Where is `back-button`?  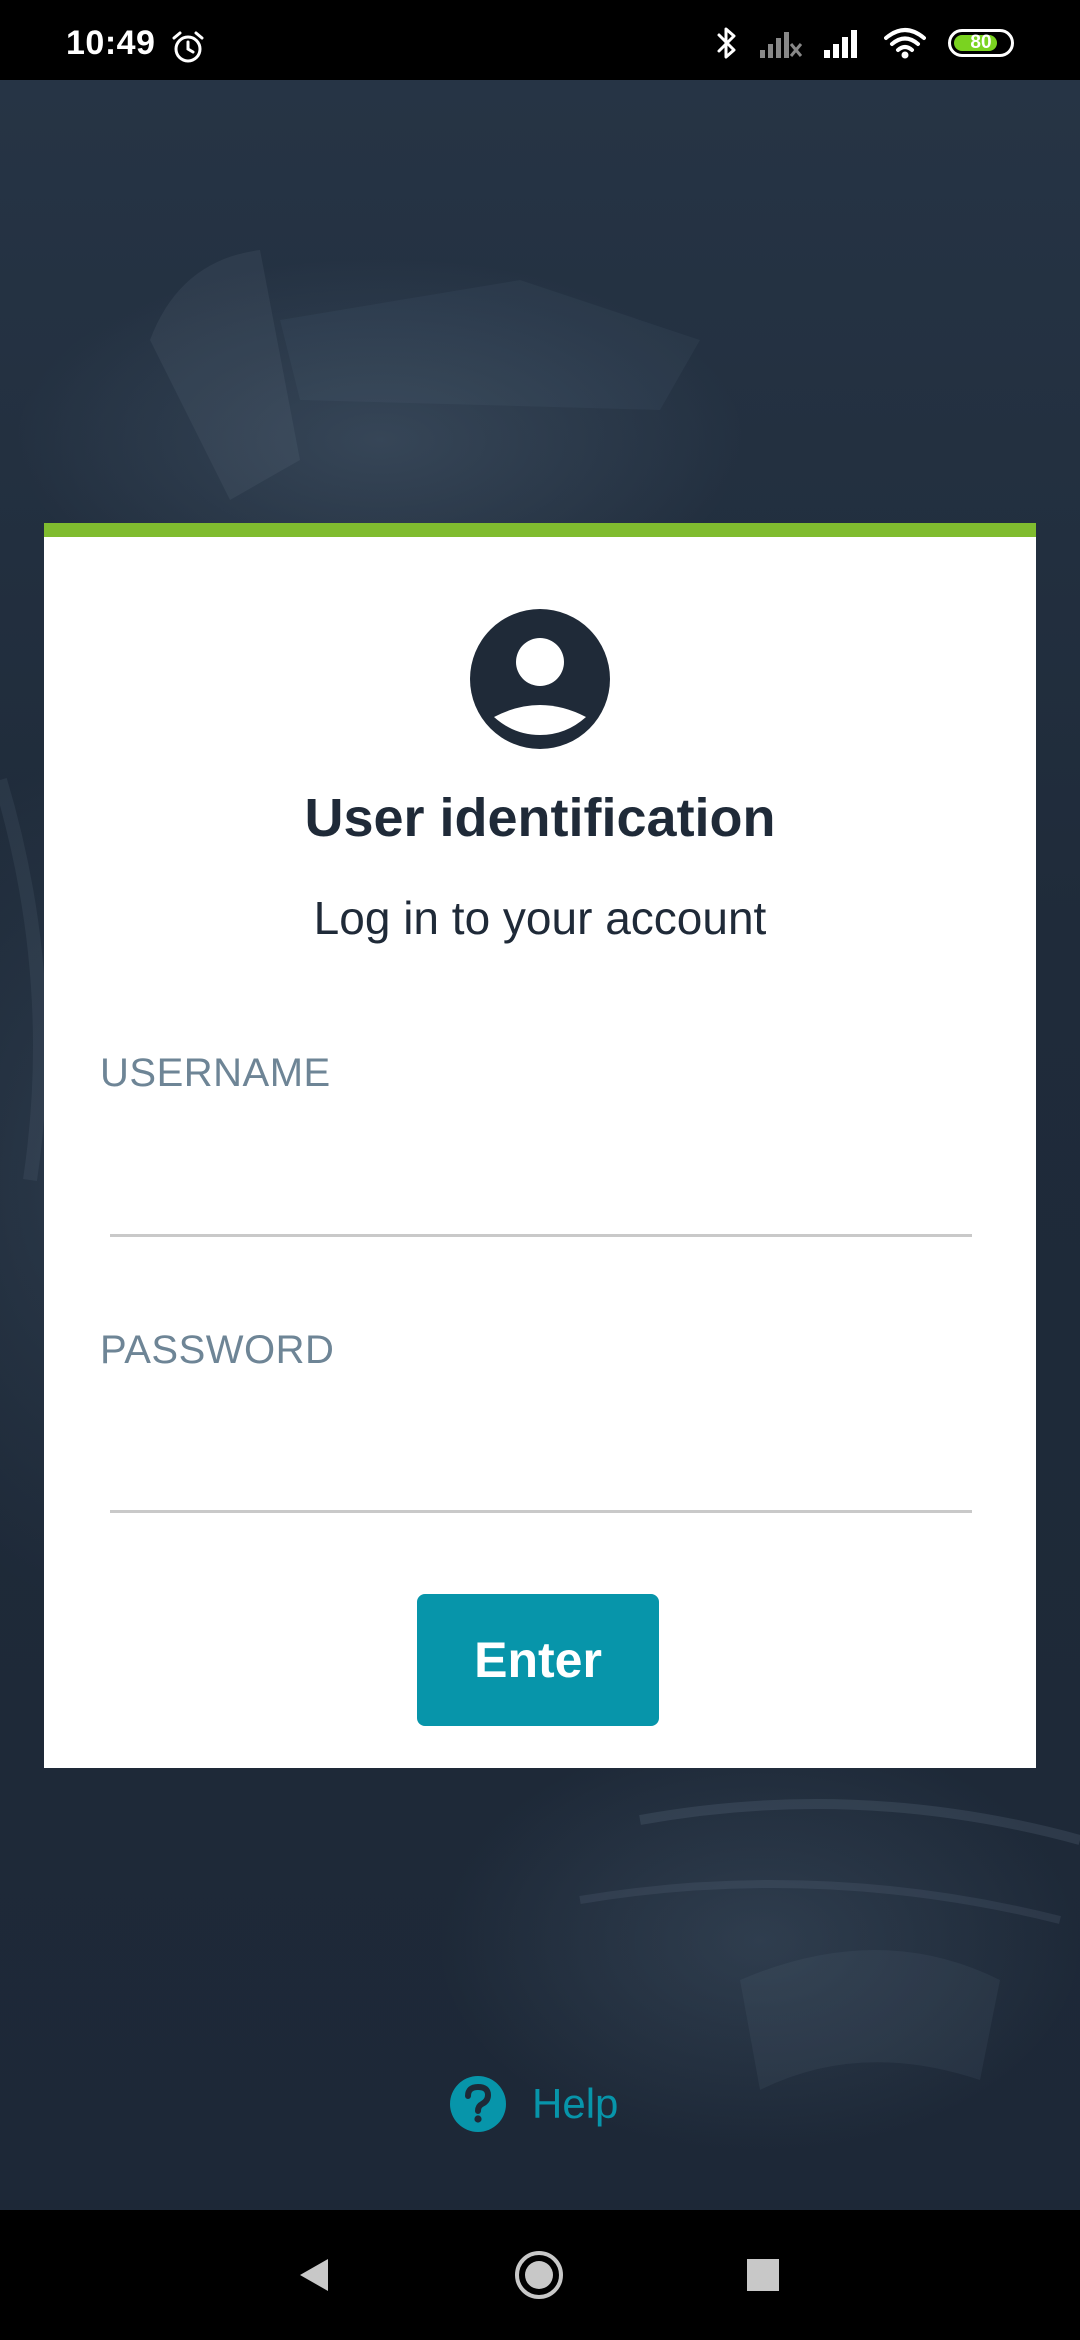
back-button is located at coordinates (314, 2275).